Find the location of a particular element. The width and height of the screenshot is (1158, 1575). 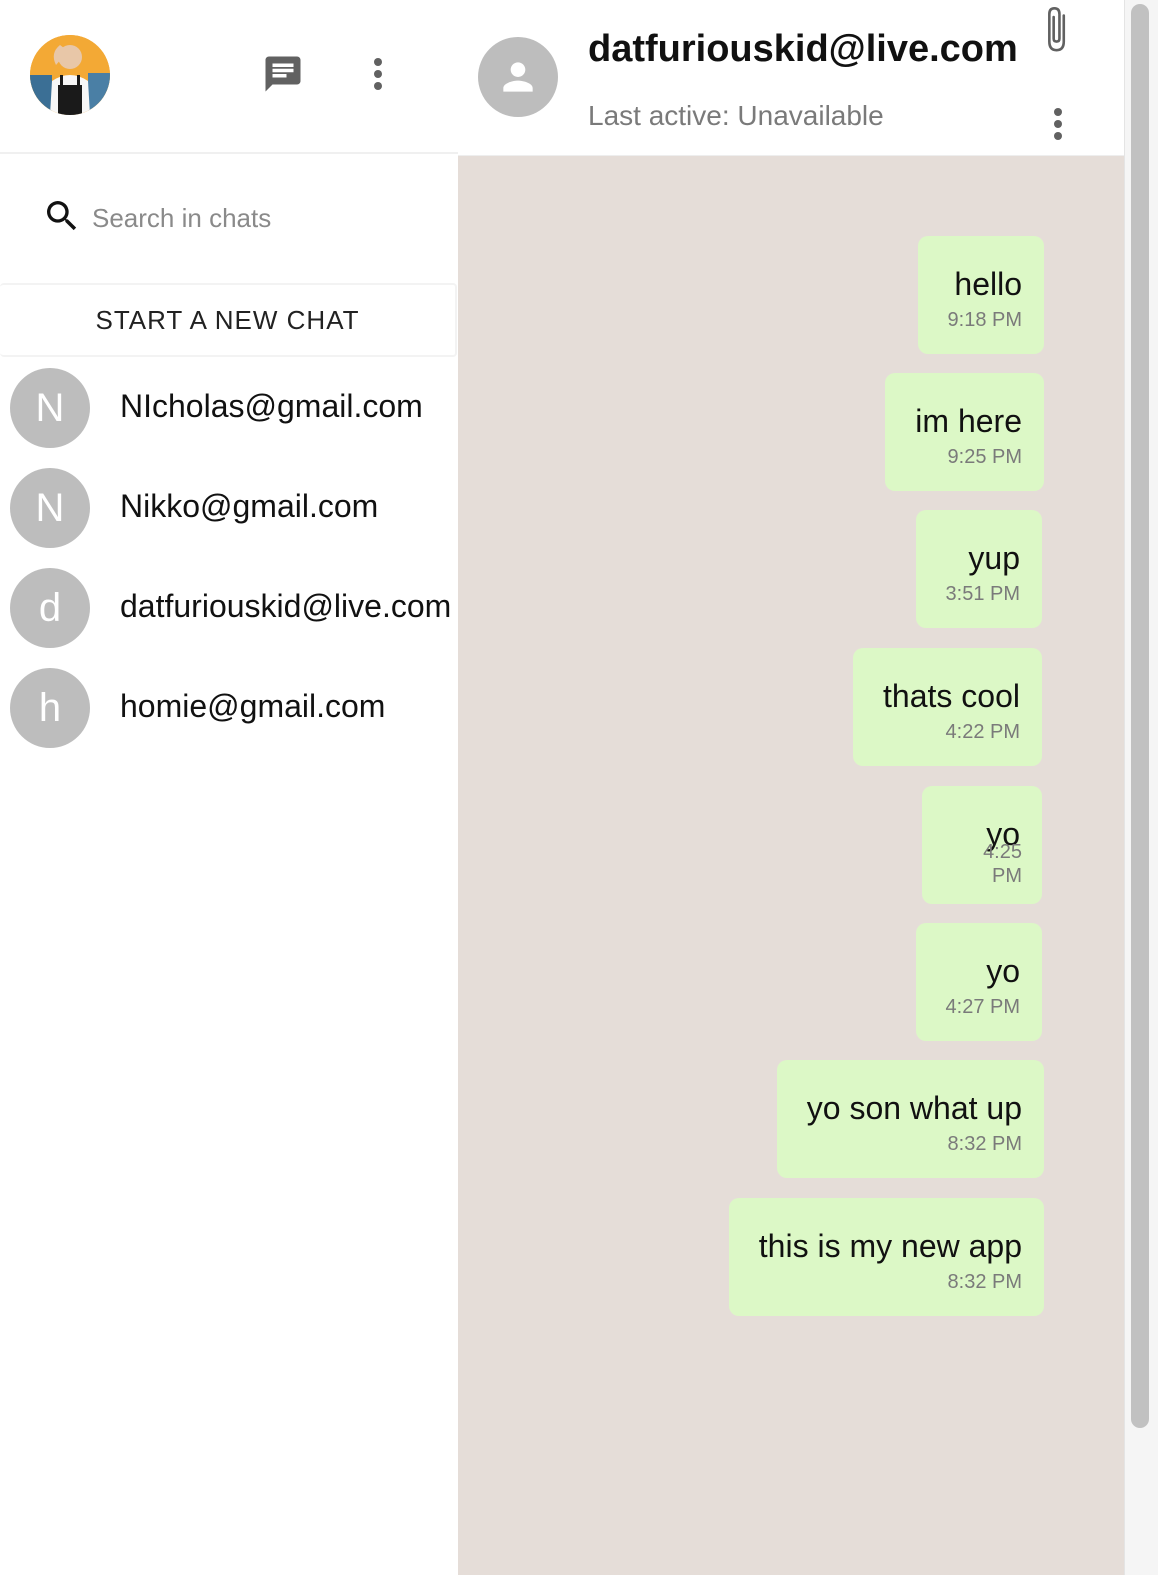

message-timestamp: 9:18 PM is located at coordinates (984, 320).